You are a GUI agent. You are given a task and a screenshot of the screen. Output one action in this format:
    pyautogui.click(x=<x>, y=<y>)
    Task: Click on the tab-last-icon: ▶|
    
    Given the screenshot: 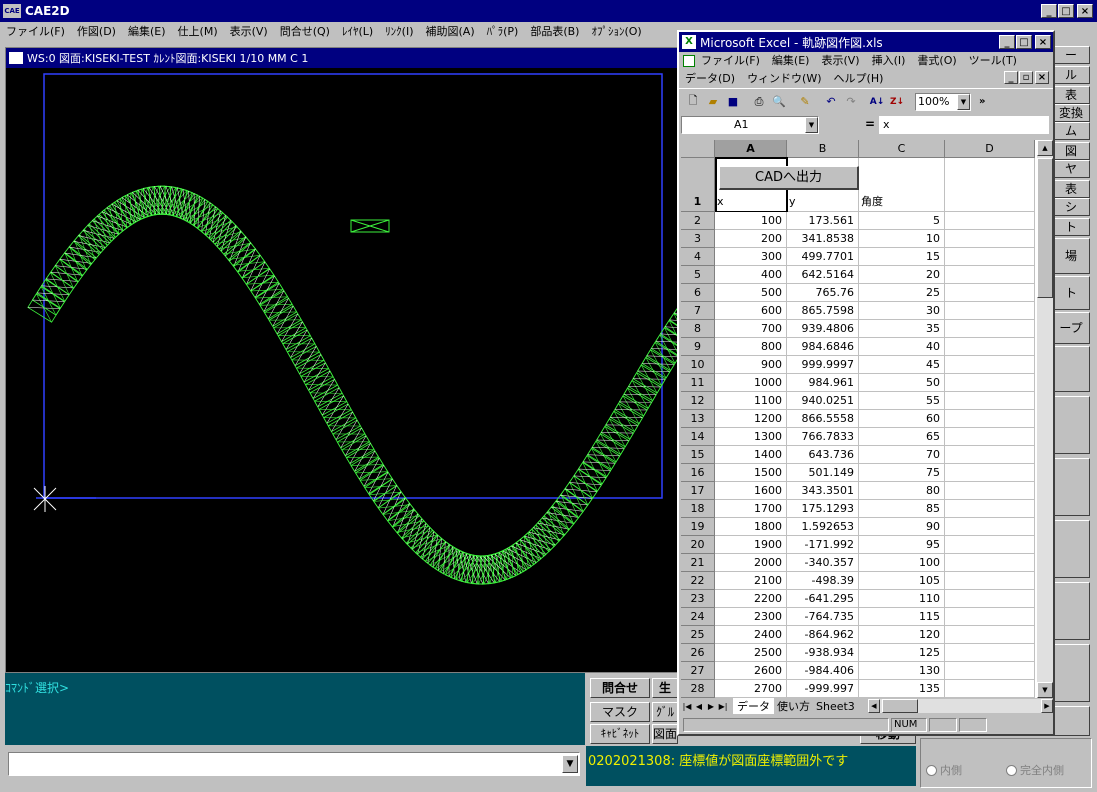 What is the action you would take?
    pyautogui.click(x=723, y=706)
    